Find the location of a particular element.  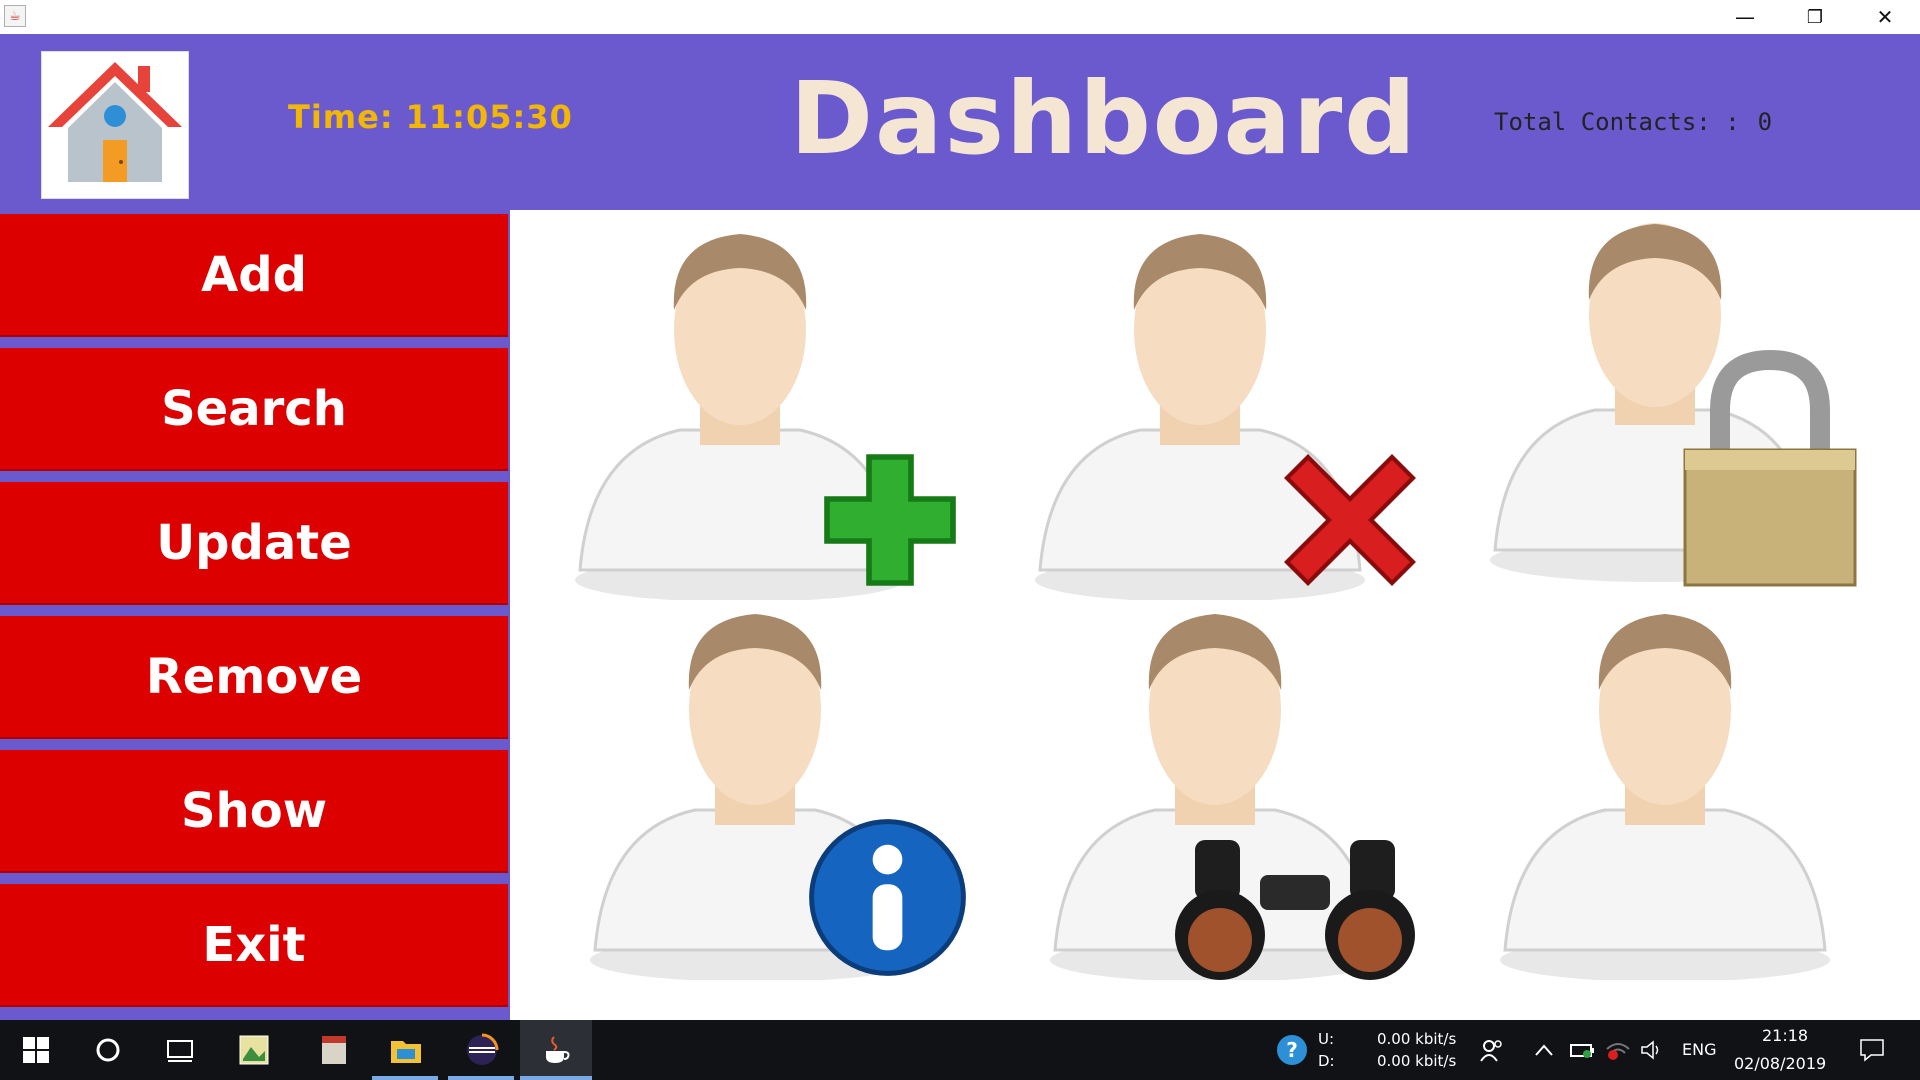

search-user-tile is located at coordinates (1245, 791).